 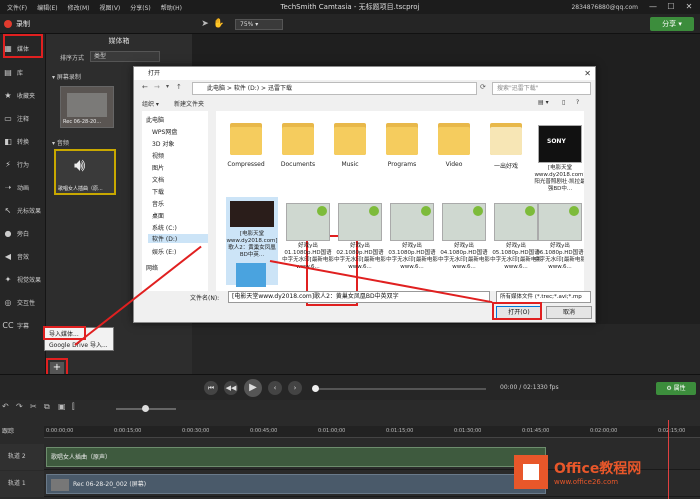 I want to click on track-label: 轨道 2, so click(x=22, y=457).